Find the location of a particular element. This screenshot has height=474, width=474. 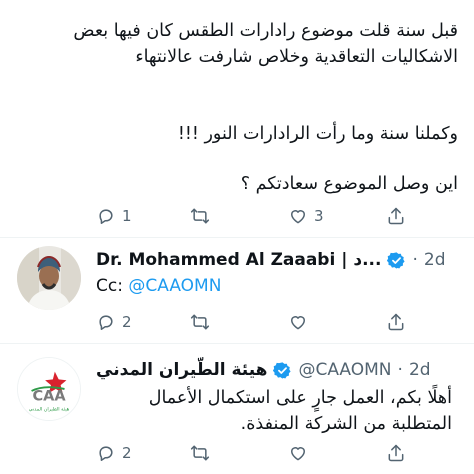

like-button: 3 is located at coordinates (306, 216).